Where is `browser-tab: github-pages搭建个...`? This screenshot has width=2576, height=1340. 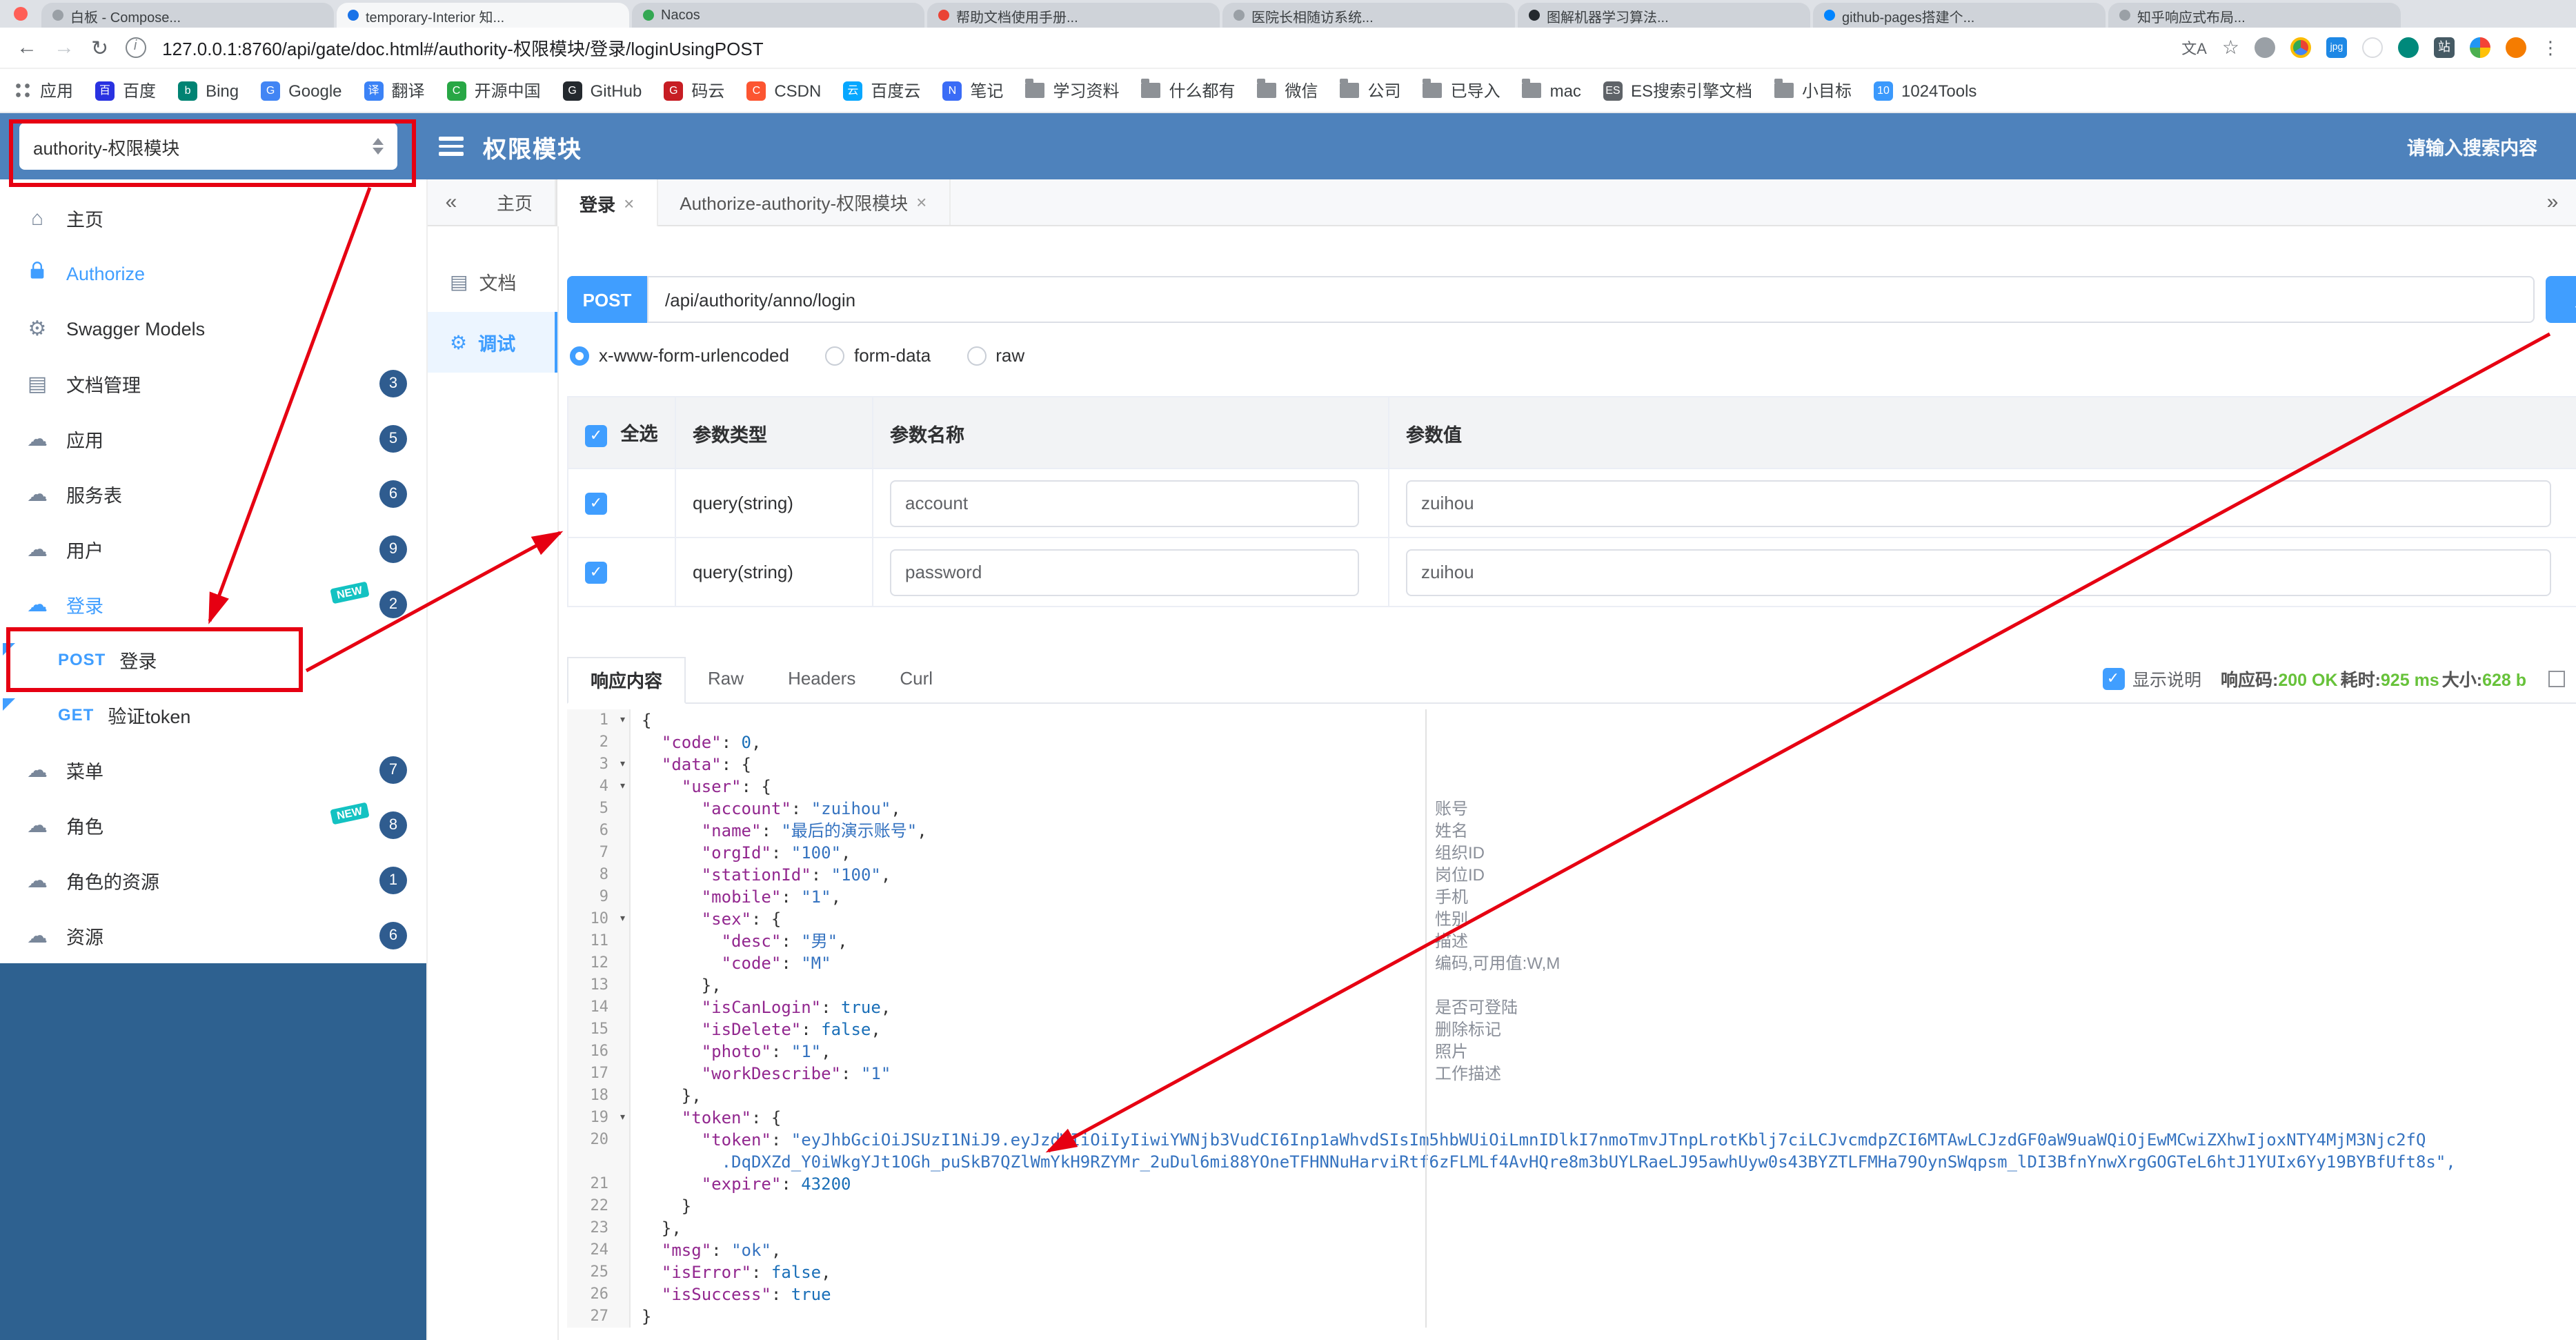 browser-tab: github-pages搭建个... is located at coordinates (1959, 15).